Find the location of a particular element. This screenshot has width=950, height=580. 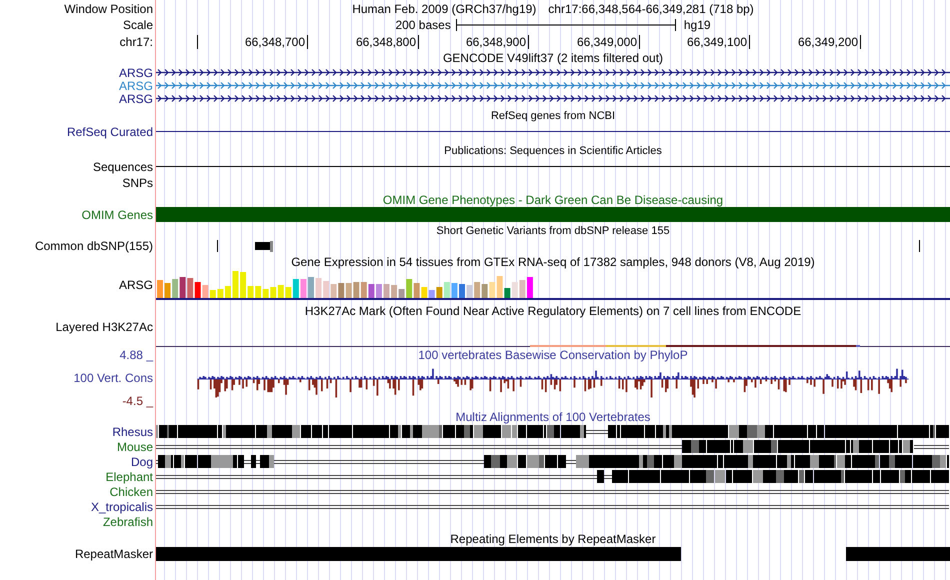

axis-max-label: 4.88 _ is located at coordinates (136, 355).